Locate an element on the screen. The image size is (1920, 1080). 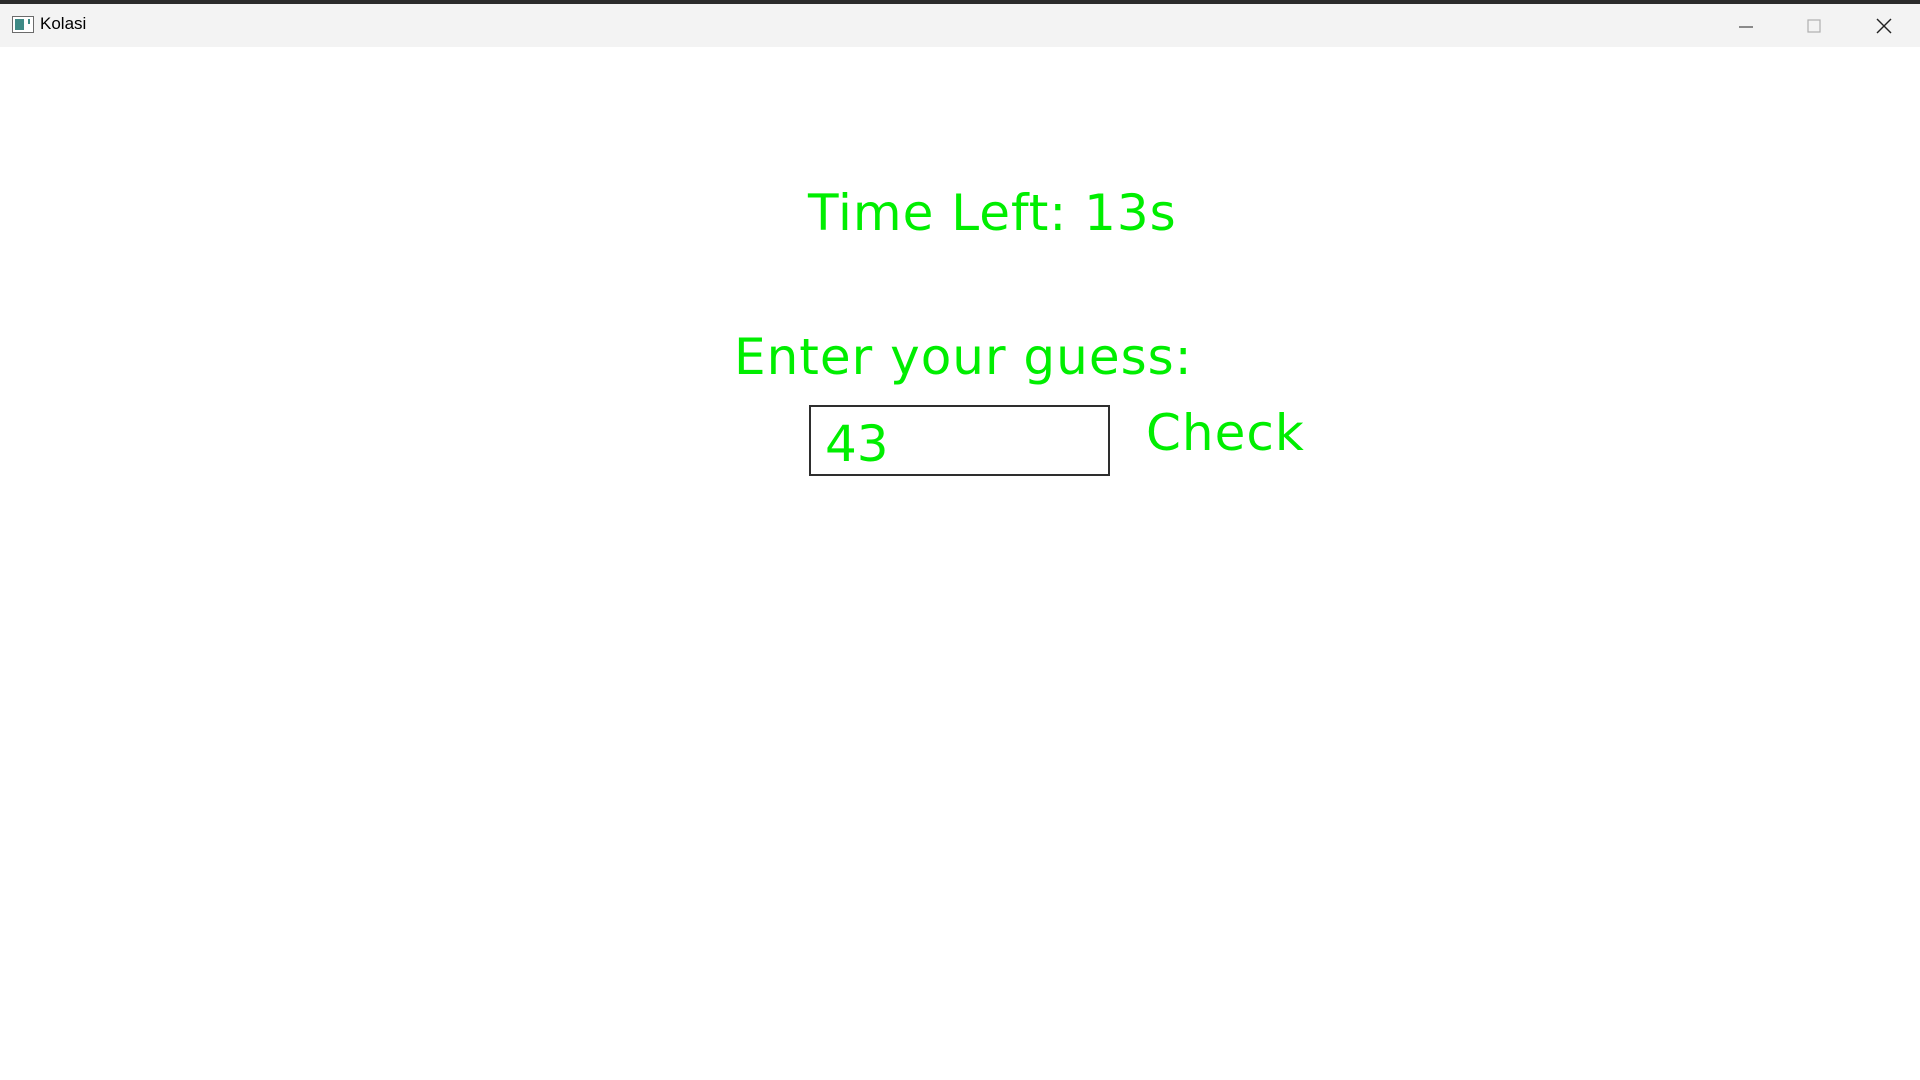
title-bar: Kolasi is located at coordinates (960, 25).